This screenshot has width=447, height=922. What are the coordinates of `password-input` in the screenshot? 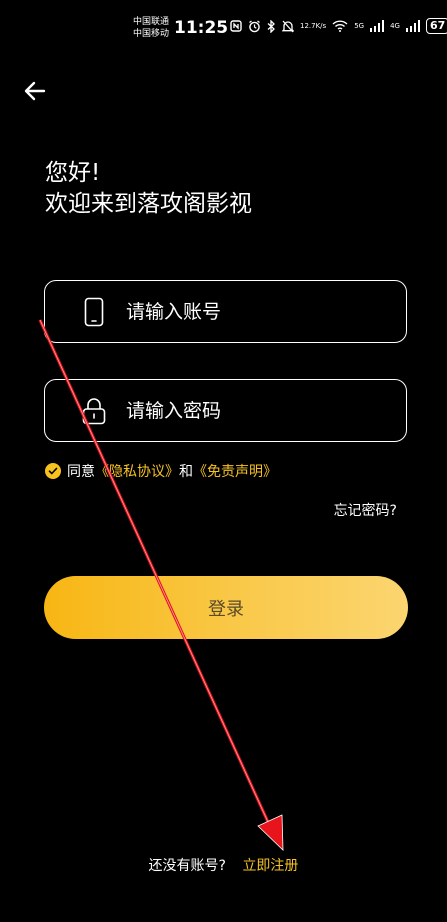 It's located at (246, 410).